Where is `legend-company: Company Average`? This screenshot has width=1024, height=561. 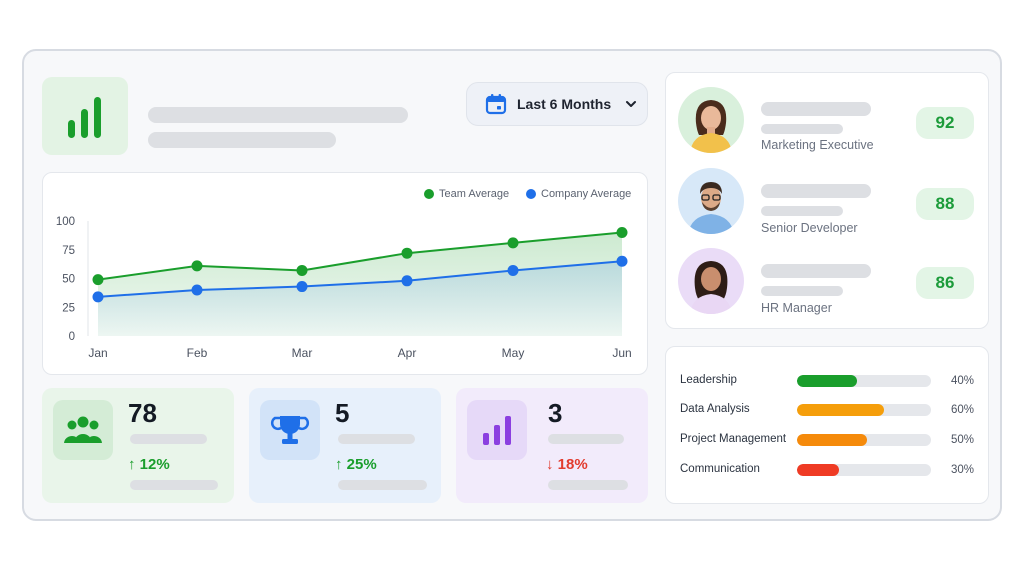 legend-company: Company Average is located at coordinates (578, 194).